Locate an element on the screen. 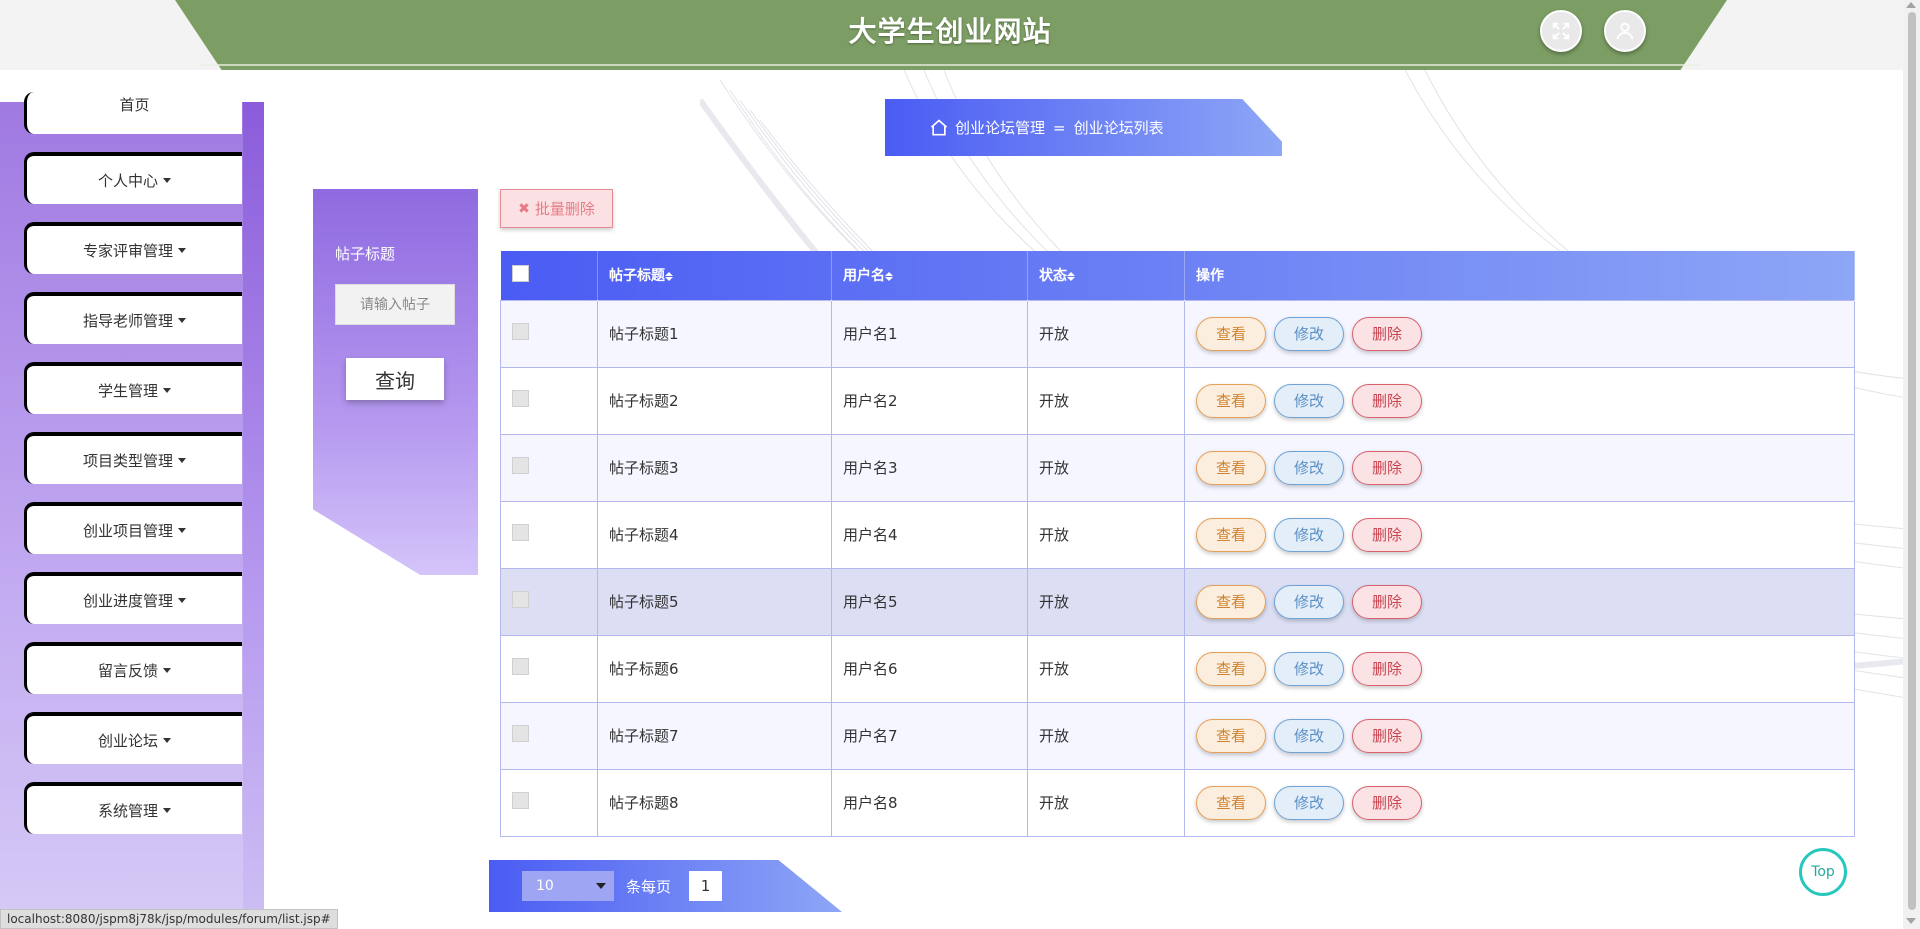 The image size is (1920, 929). table-row: 帖子标题6 用户名6 开放 查看 修改 删除 is located at coordinates (1177, 668).